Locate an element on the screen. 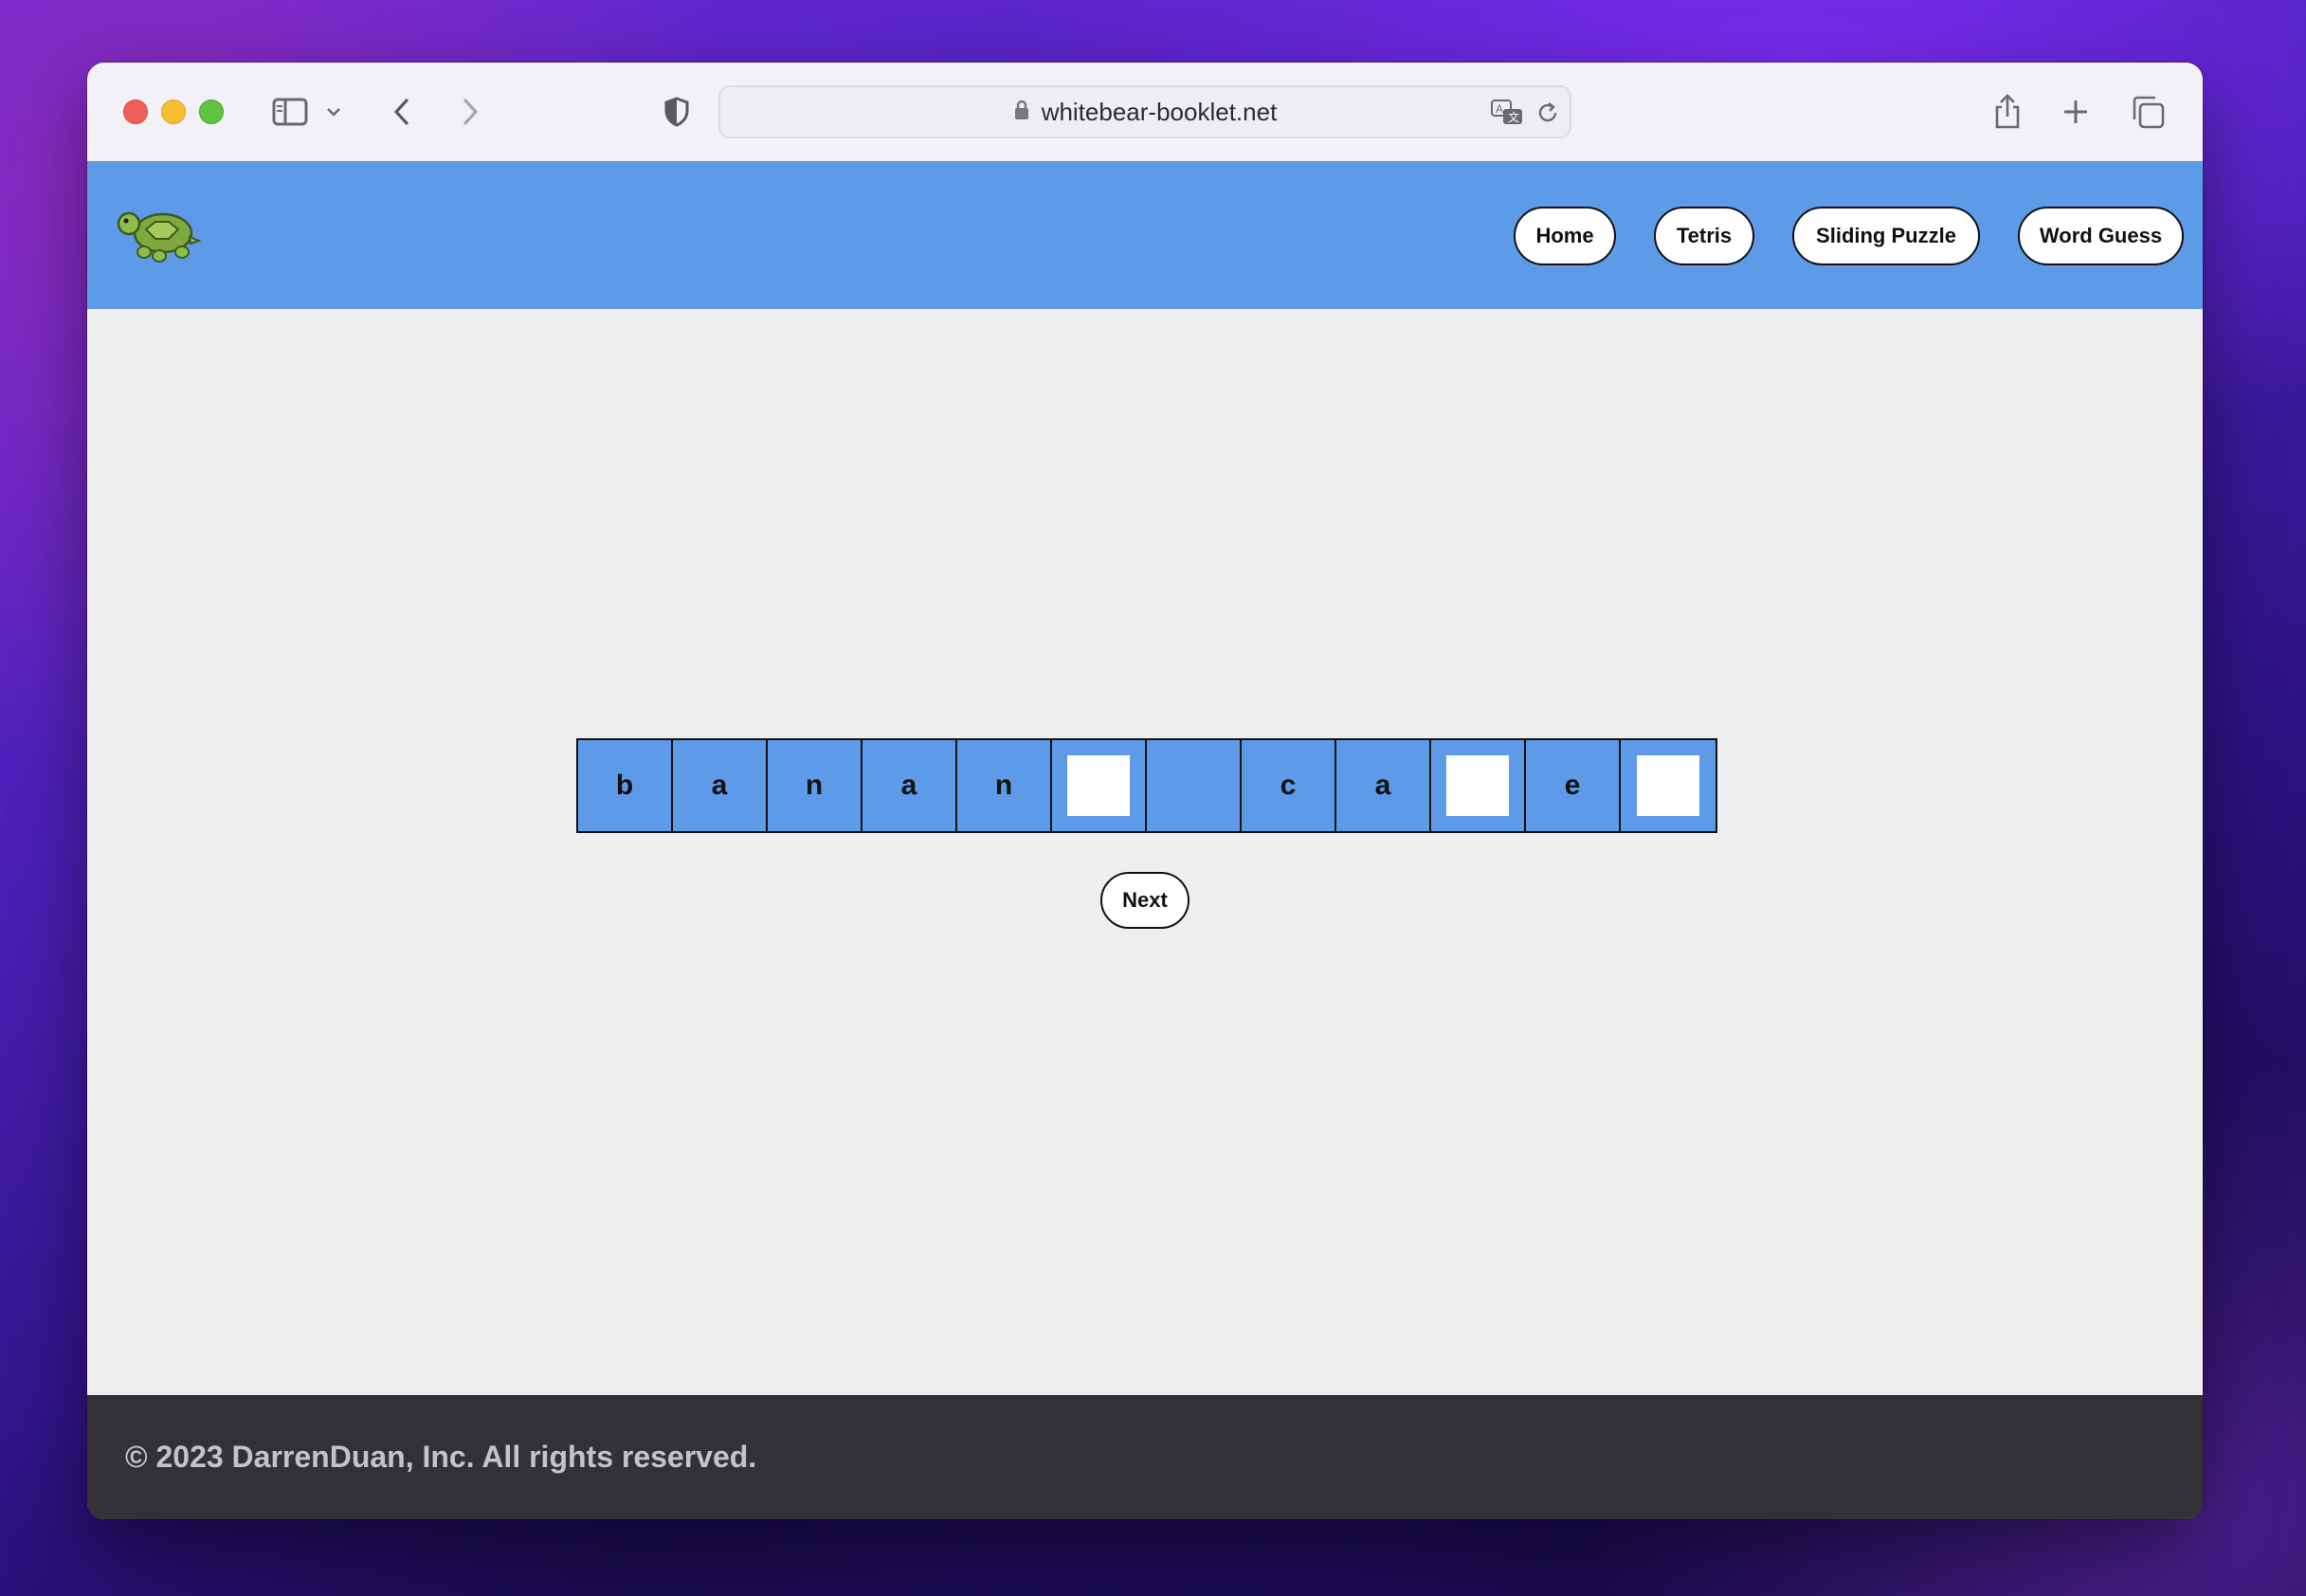  svg-text: A is located at coordinates (1499, 109).